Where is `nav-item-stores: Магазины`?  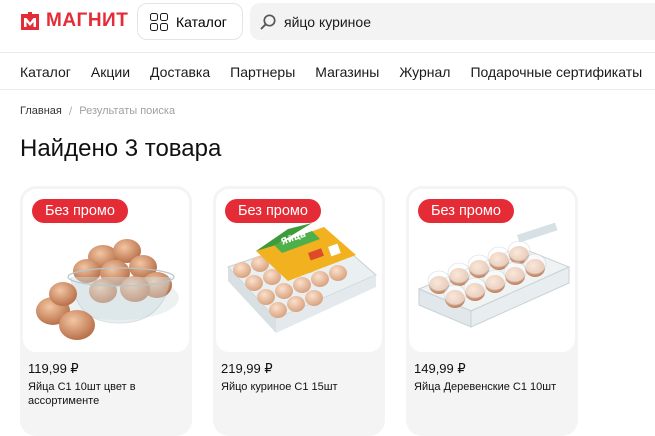 nav-item-stores: Магазины is located at coordinates (347, 72).